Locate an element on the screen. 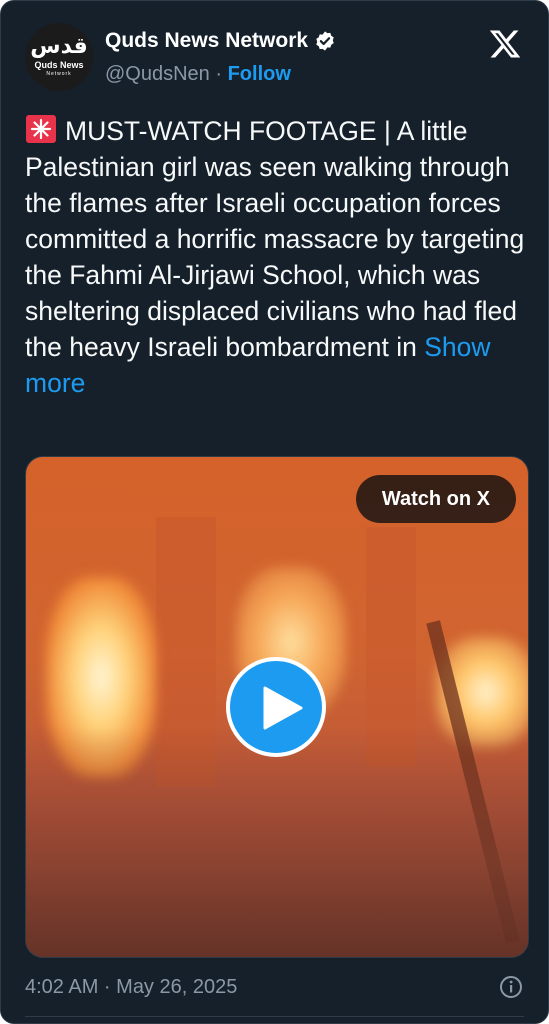 This screenshot has width=549, height=1024. tweet-footer: 4:02 AM · May 26, 2025 is located at coordinates (275, 988).